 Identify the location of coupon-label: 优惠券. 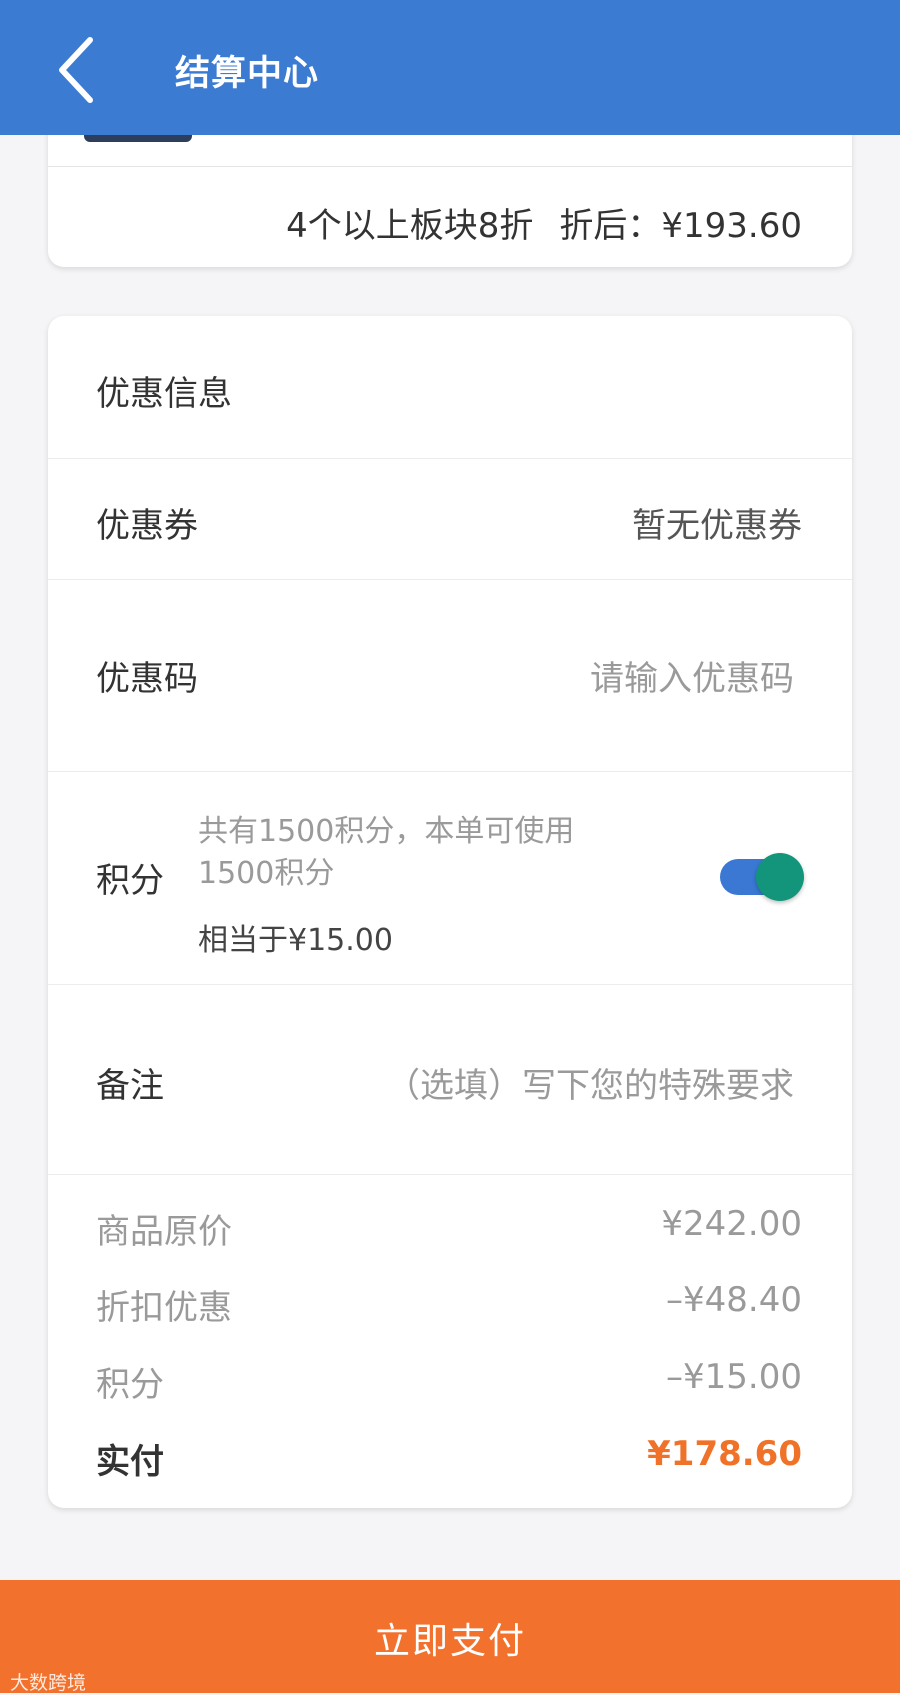
(147, 526).